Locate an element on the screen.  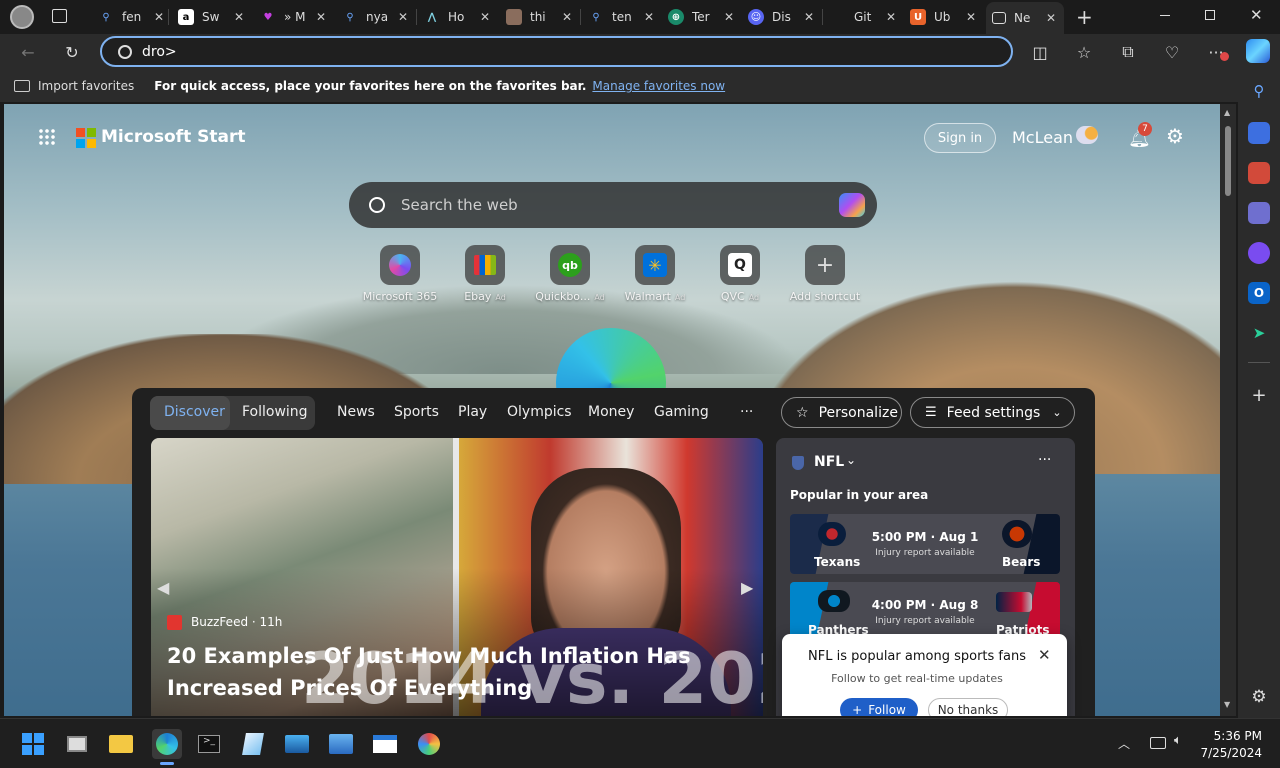
card-more-options-icon: ··· is located at coordinates (1044, 460).